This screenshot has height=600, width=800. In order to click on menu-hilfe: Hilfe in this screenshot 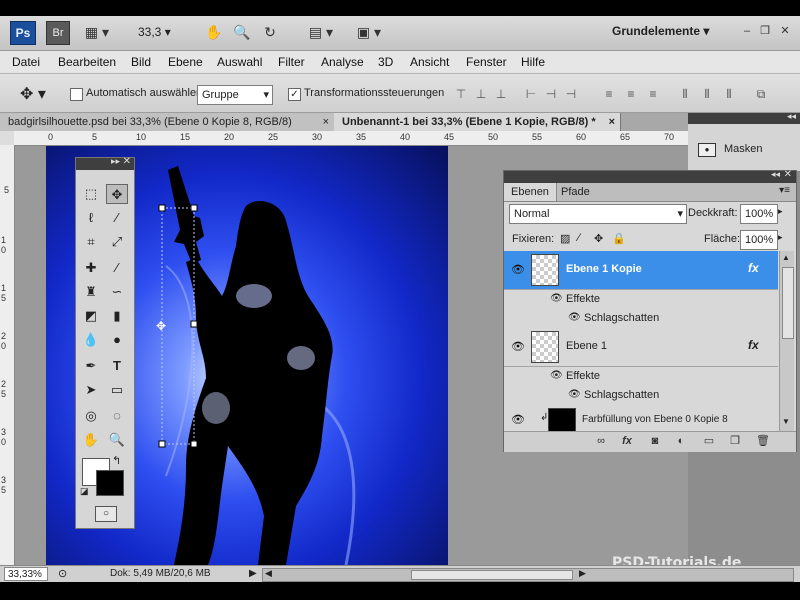, I will do `click(533, 62)`.